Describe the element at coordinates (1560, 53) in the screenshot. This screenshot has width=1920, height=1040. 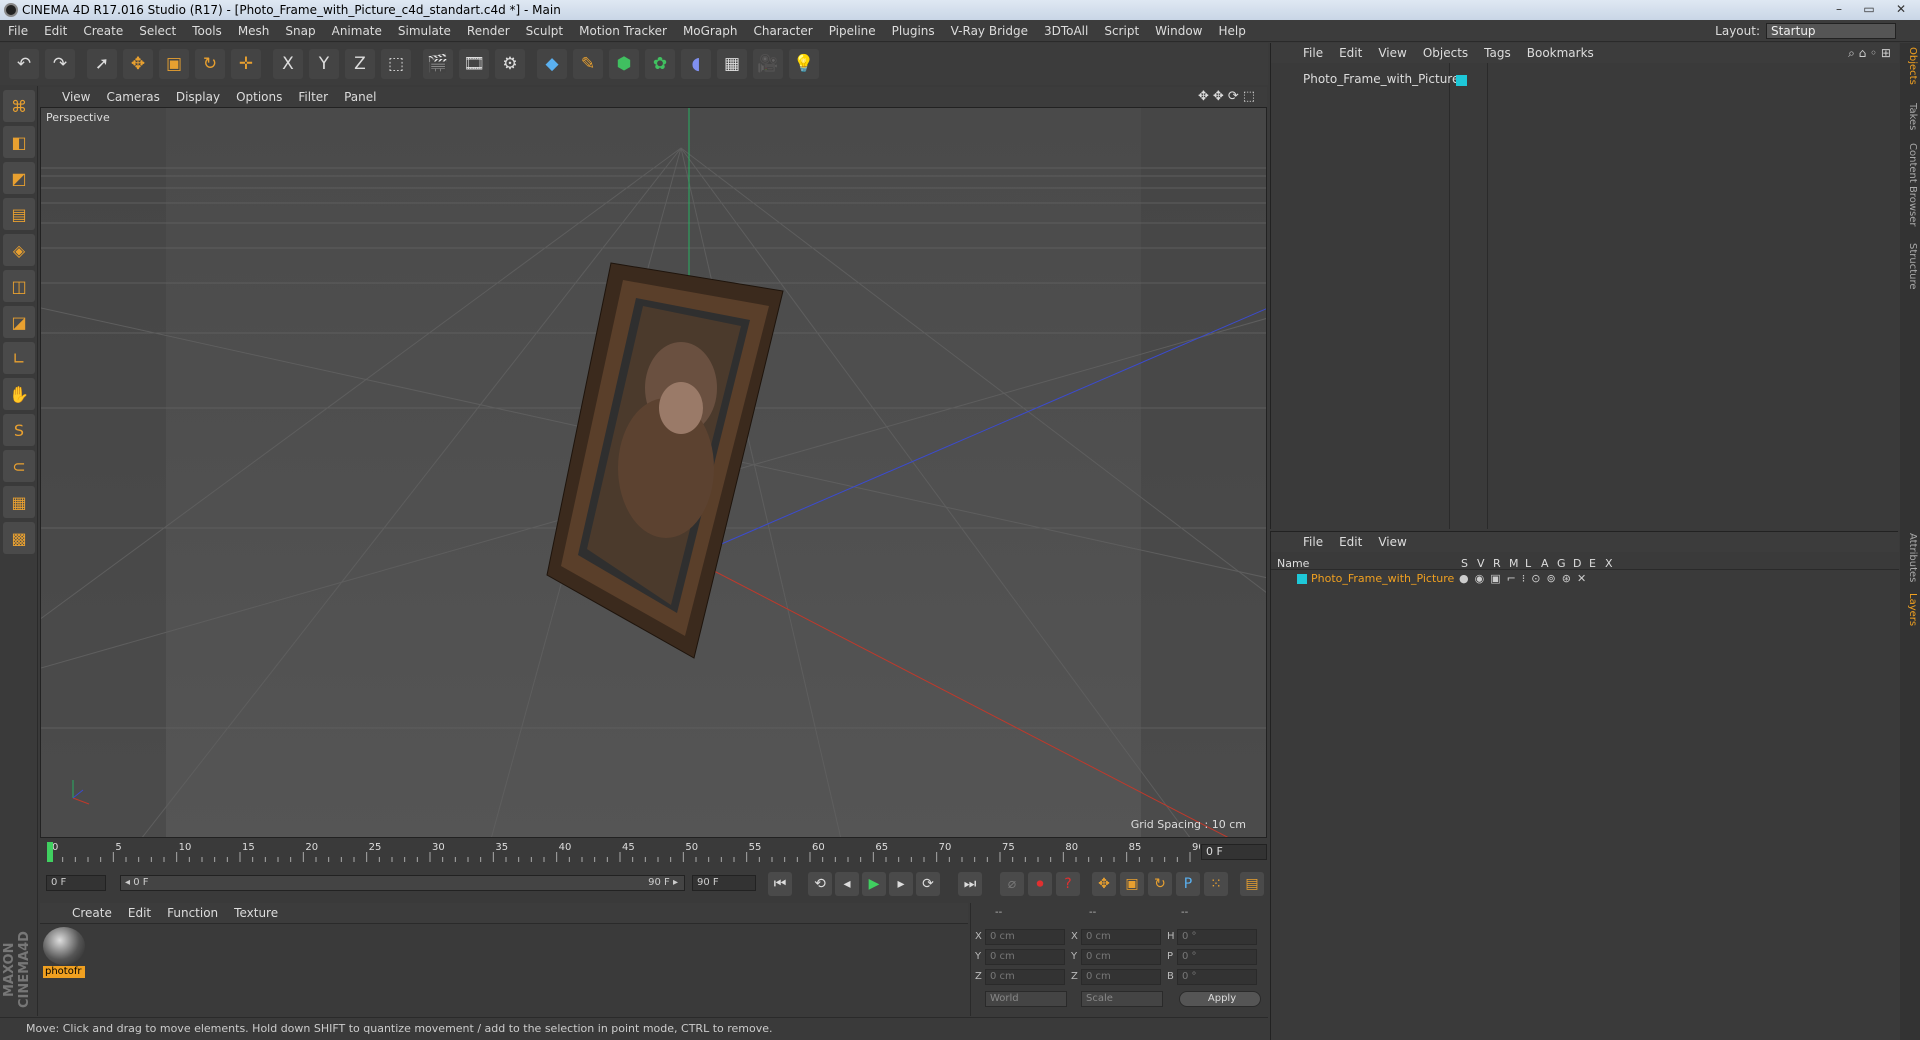
I see `object-menu-bookmarks: Bookmarks` at that location.